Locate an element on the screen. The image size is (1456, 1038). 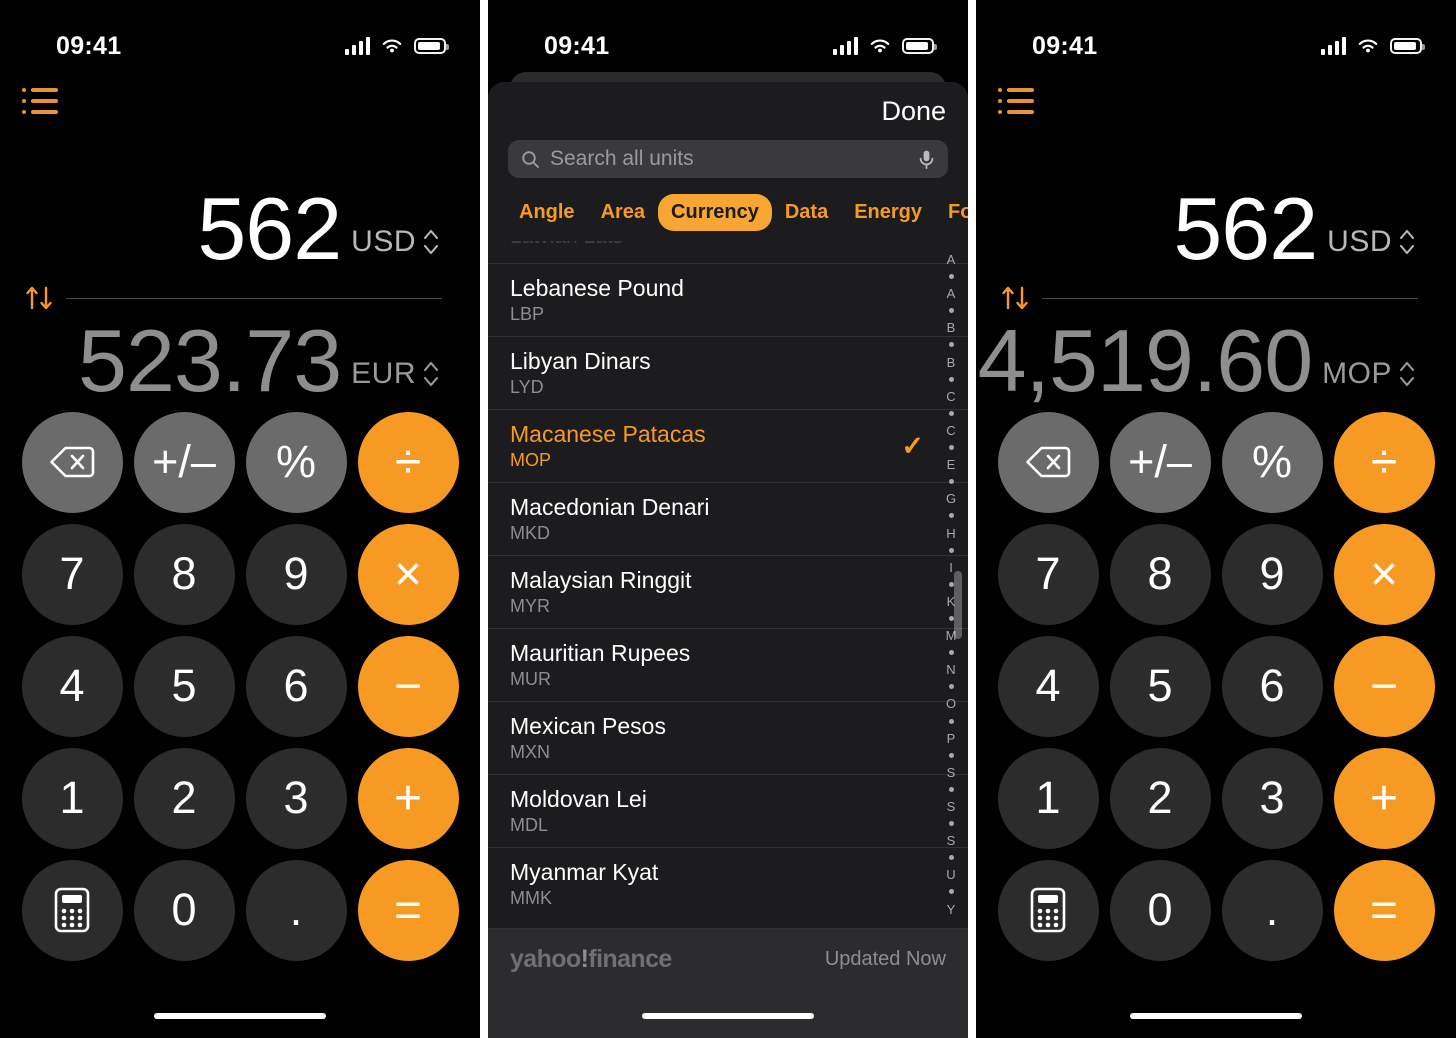
section-index-letter: H is located at coordinates (950, 533).